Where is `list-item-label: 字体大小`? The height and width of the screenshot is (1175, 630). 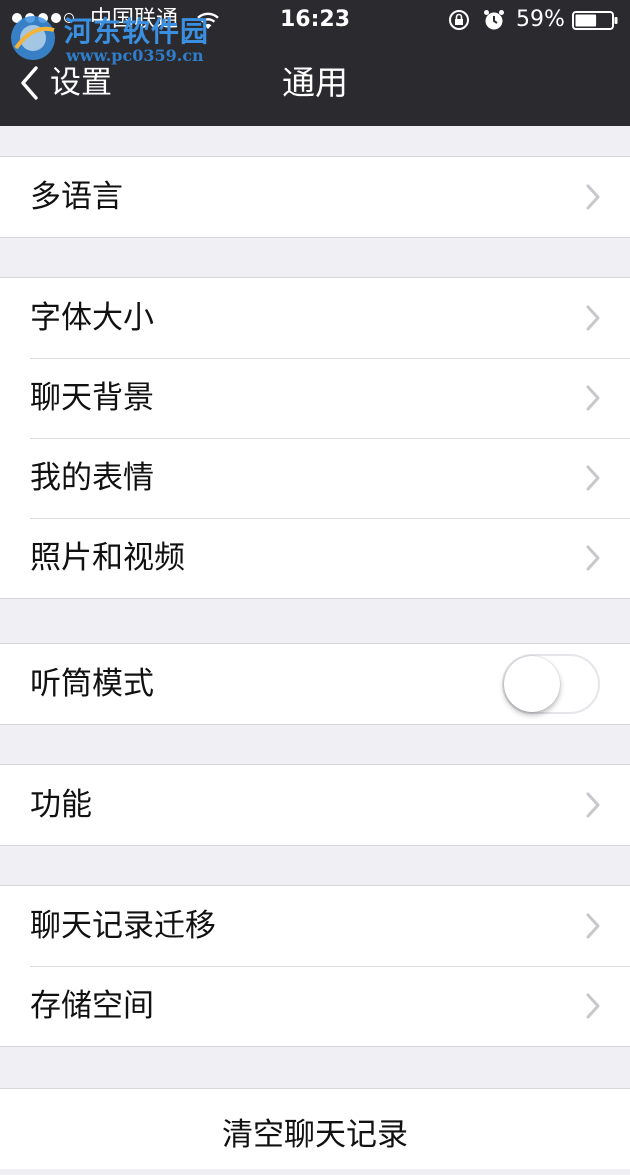 list-item-label: 字体大小 is located at coordinates (92, 318).